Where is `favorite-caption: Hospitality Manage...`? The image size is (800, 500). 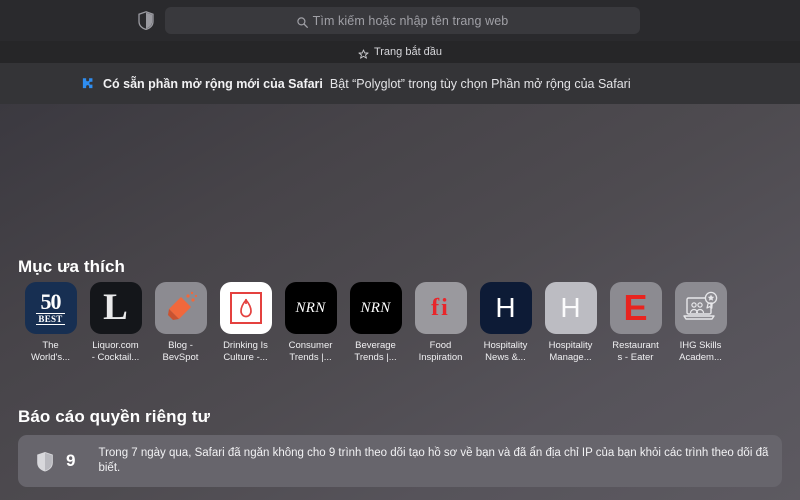
favorite-caption: Hospitality Manage... is located at coordinates (571, 351).